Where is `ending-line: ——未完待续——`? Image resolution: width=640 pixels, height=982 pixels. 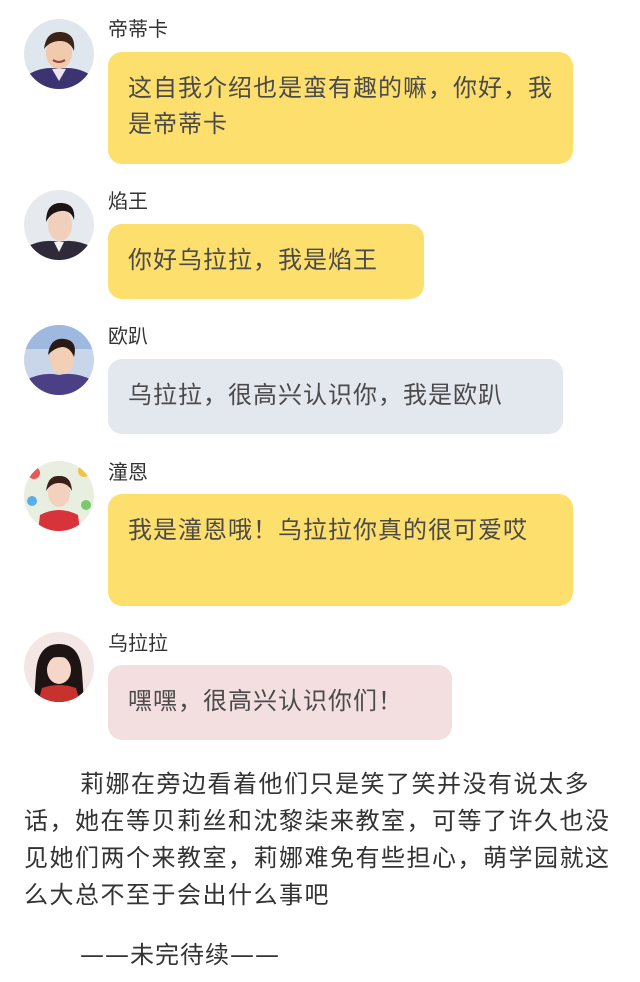 ending-line: ——未完待续—— is located at coordinates (180, 955).